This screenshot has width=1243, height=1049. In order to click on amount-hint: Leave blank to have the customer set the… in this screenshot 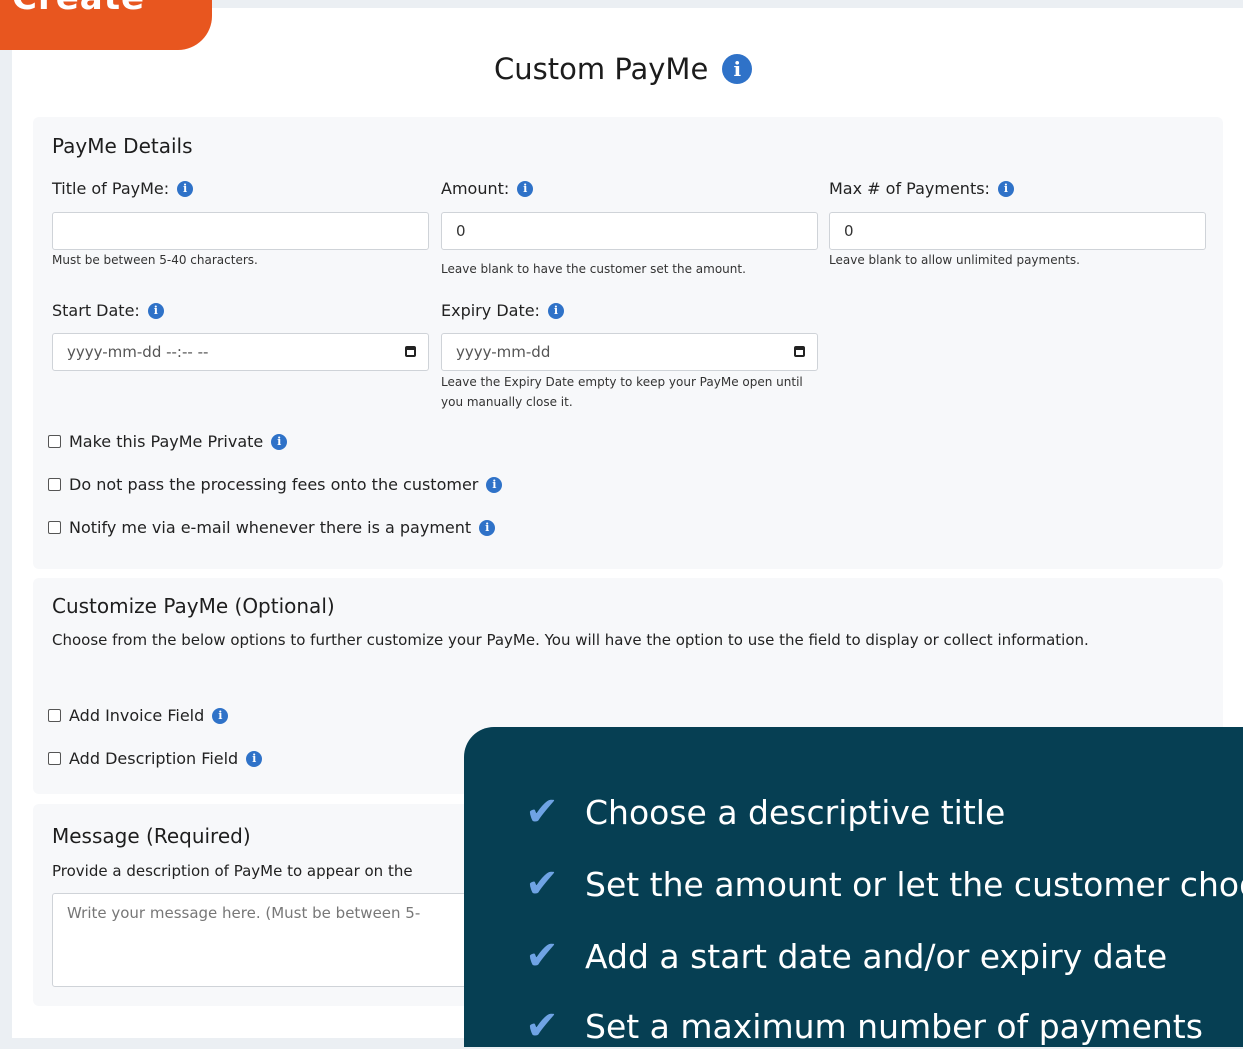, I will do `click(593, 269)`.